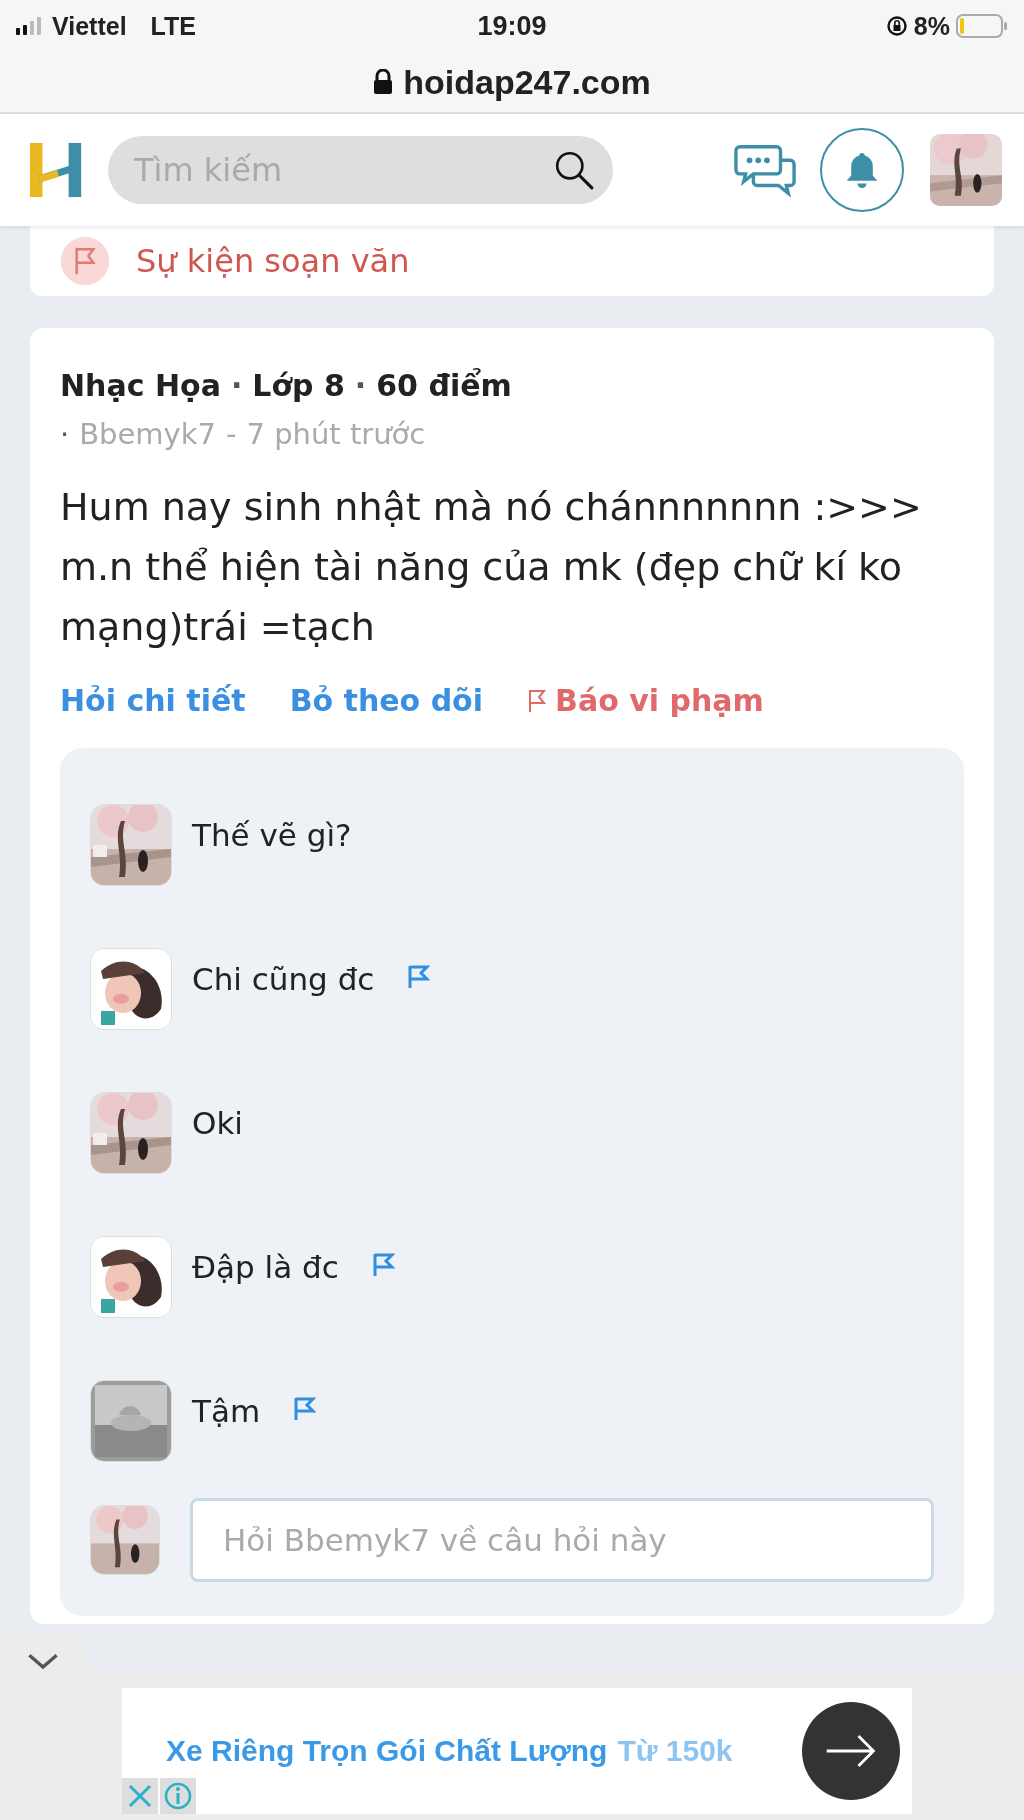 The width and height of the screenshot is (1024, 1820). What do you see at coordinates (512, 26) in the screenshot?
I see `clock-time: 19:09` at bounding box center [512, 26].